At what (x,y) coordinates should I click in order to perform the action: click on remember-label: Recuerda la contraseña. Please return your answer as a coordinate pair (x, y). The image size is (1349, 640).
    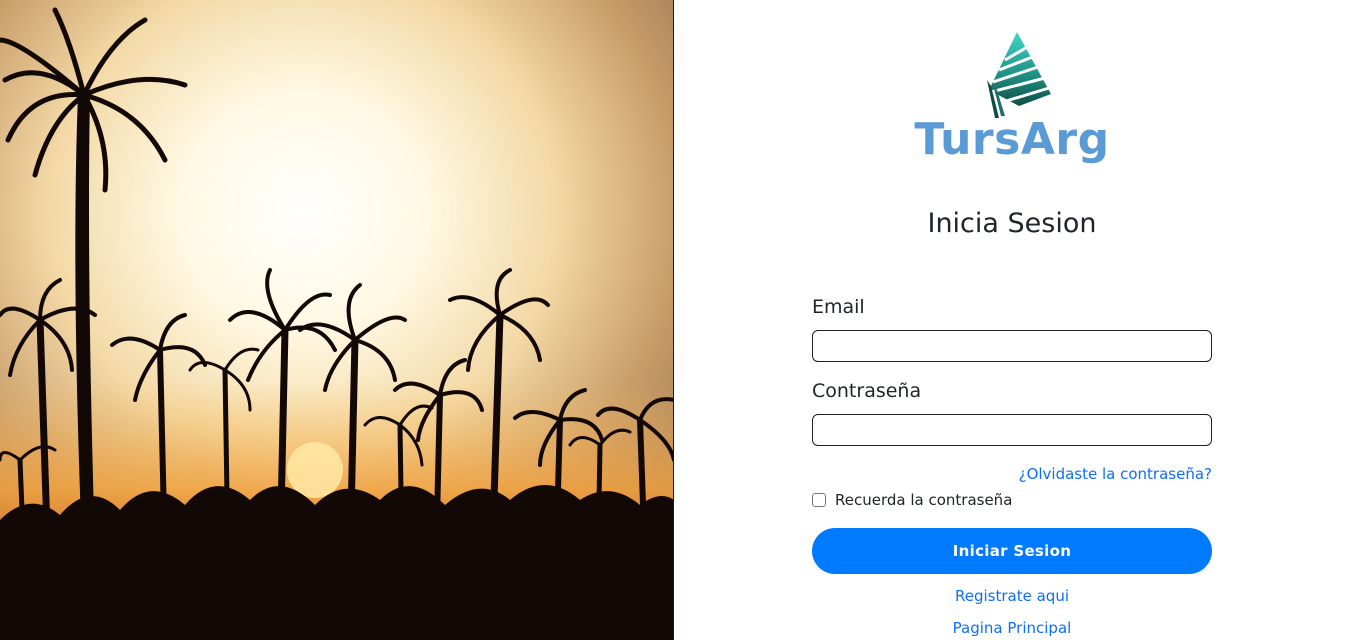
    Looking at the image, I should click on (924, 500).